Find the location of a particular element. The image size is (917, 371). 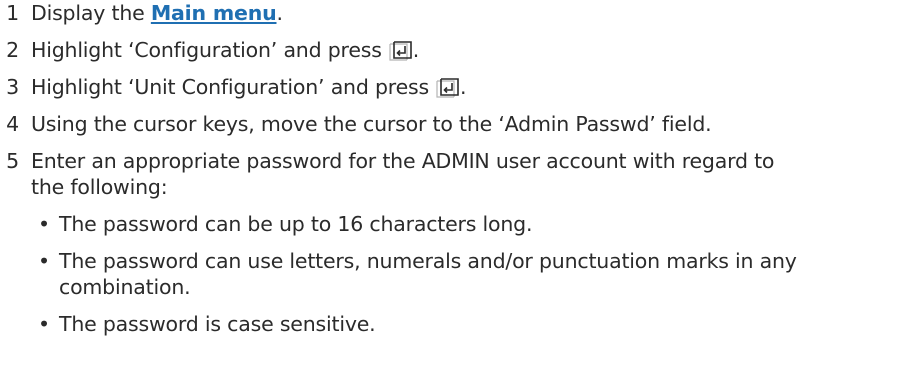

step-text: Highlight ‘Unit Configuration’ and press is located at coordinates (230, 87).